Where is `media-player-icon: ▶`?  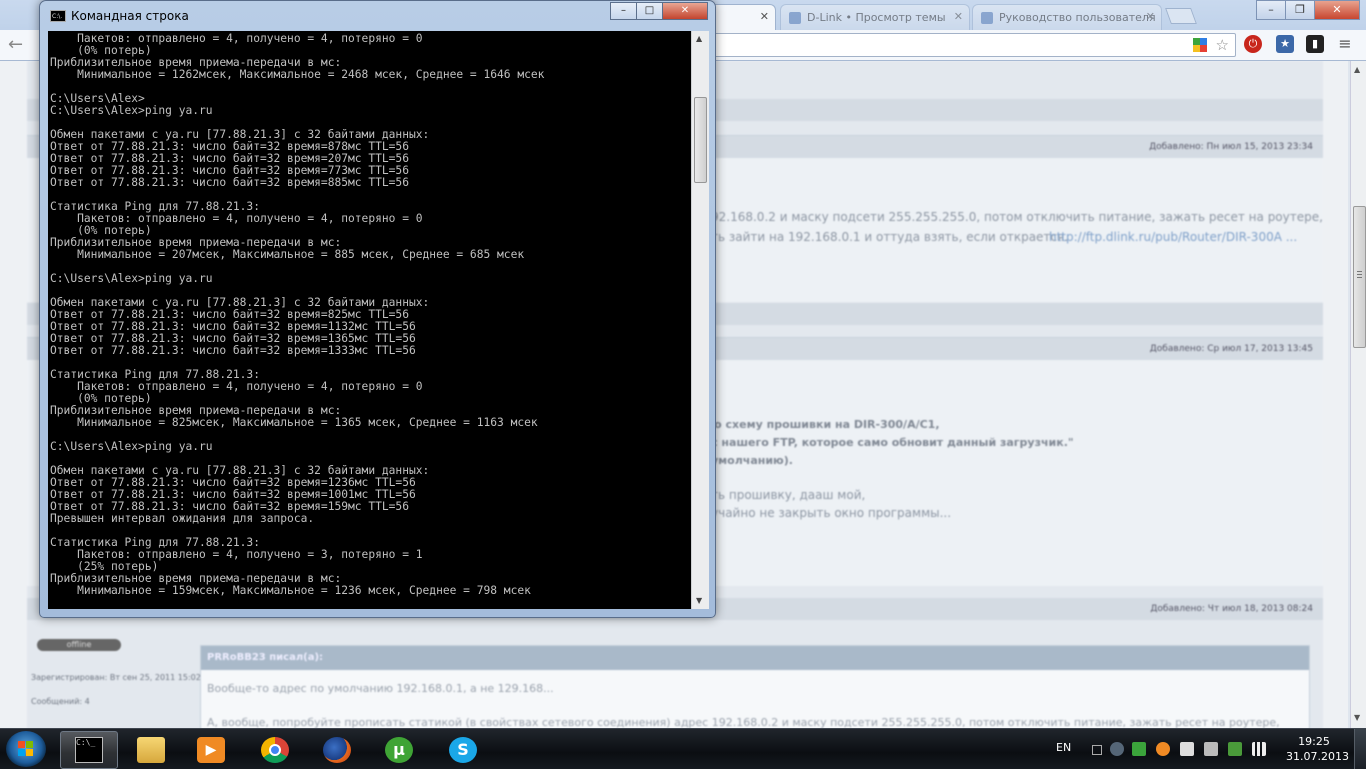
media-player-icon: ▶ is located at coordinates (211, 750).